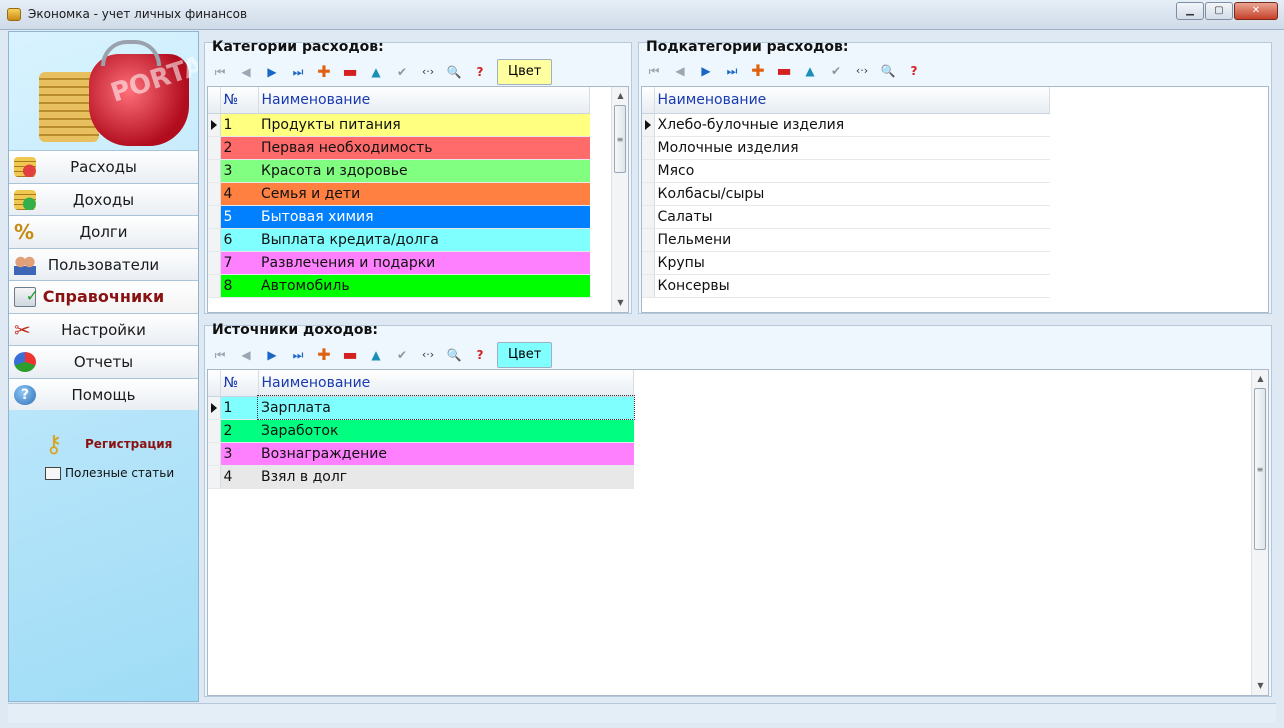 The width and height of the screenshot is (1284, 728). I want to click on maximize-button: ▢, so click(1219, 11).